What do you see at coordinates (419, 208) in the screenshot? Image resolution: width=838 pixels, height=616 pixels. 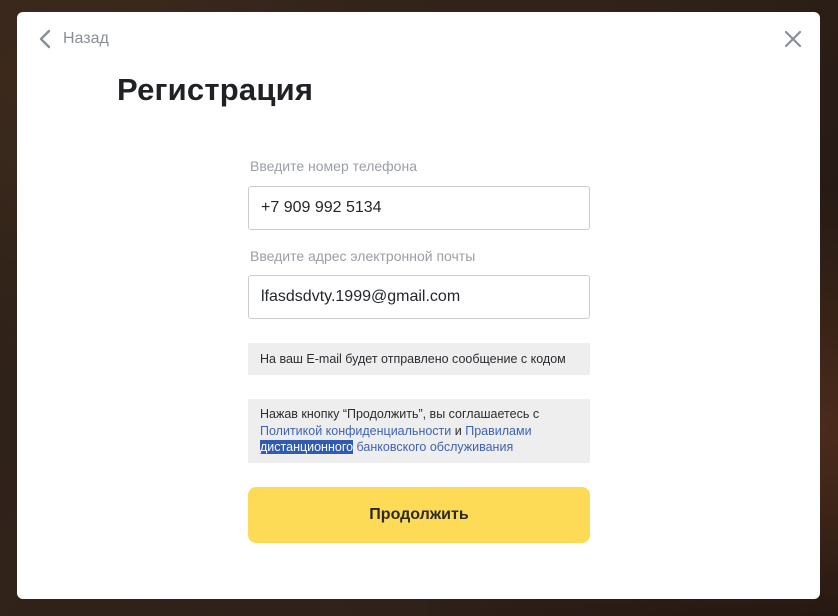 I see `phone-input` at bounding box center [419, 208].